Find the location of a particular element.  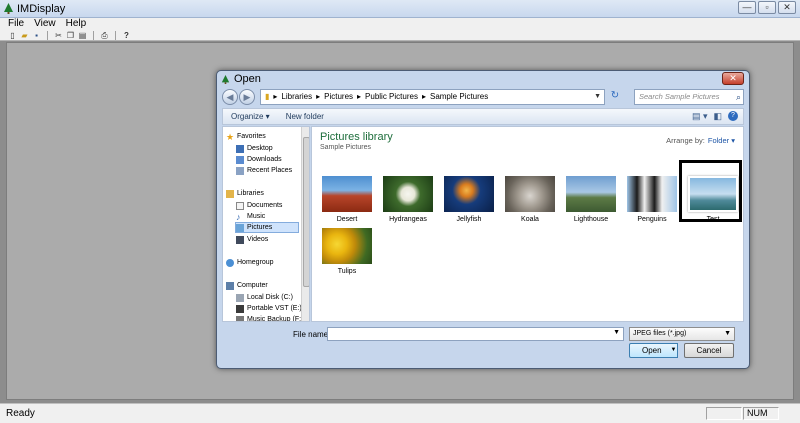

view-options-icon: ▤ ▾ is located at coordinates (700, 116).